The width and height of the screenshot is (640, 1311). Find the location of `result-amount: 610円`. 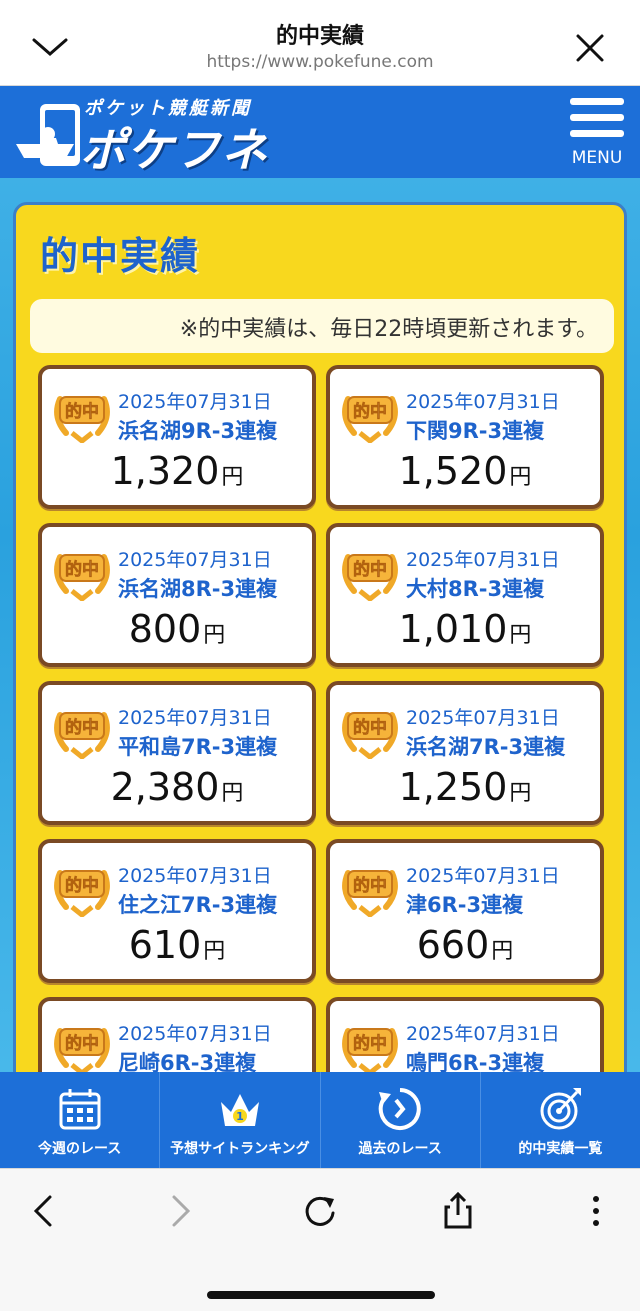

result-amount: 610円 is located at coordinates (177, 945).